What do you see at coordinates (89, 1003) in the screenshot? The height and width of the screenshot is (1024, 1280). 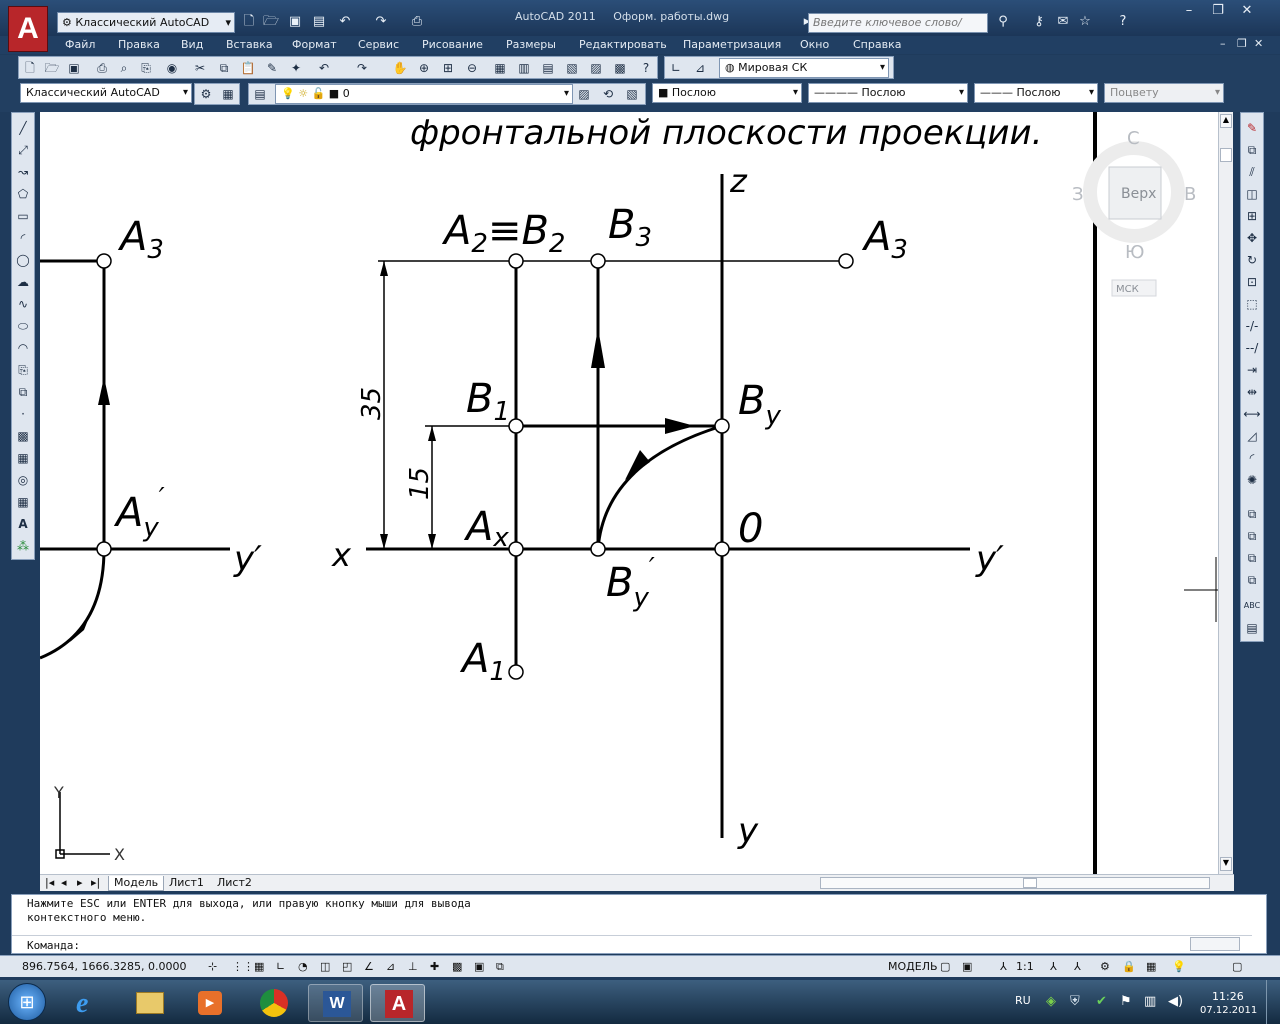 I see `taskbar-ie: e` at bounding box center [89, 1003].